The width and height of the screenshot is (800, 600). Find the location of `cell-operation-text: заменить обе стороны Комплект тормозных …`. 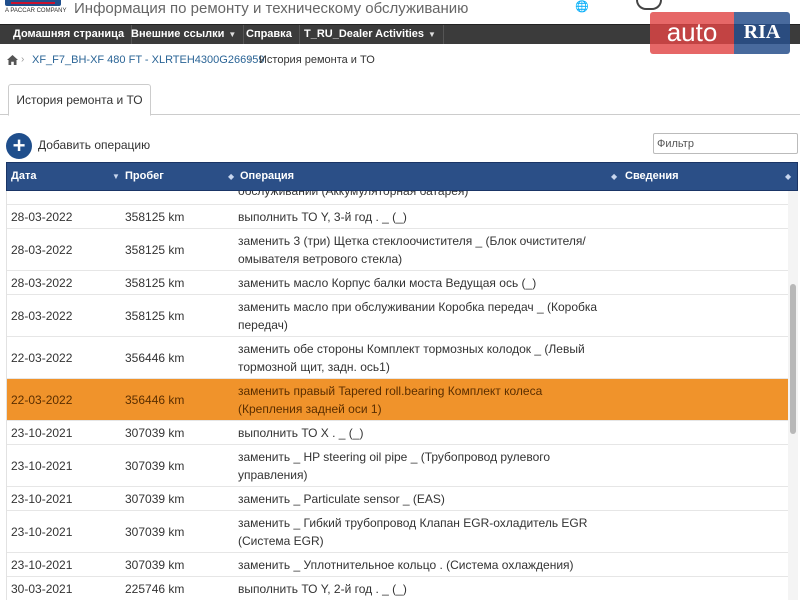

cell-operation-text: заменить обе стороны Комплект тормозных … is located at coordinates (411, 357).